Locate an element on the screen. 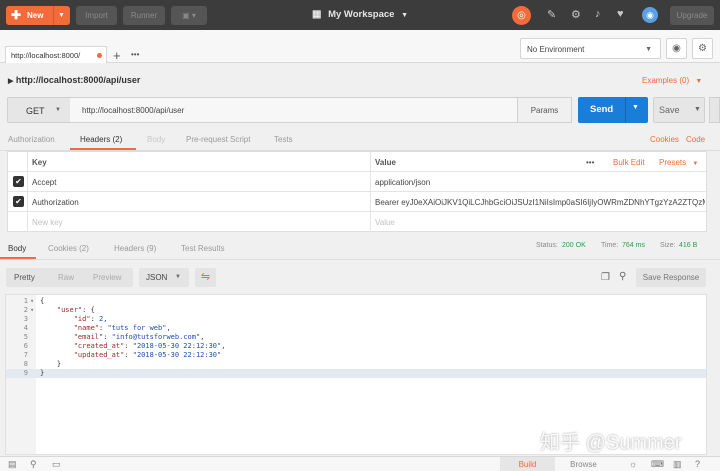  tab-test-results: Test Results is located at coordinates (203, 248).